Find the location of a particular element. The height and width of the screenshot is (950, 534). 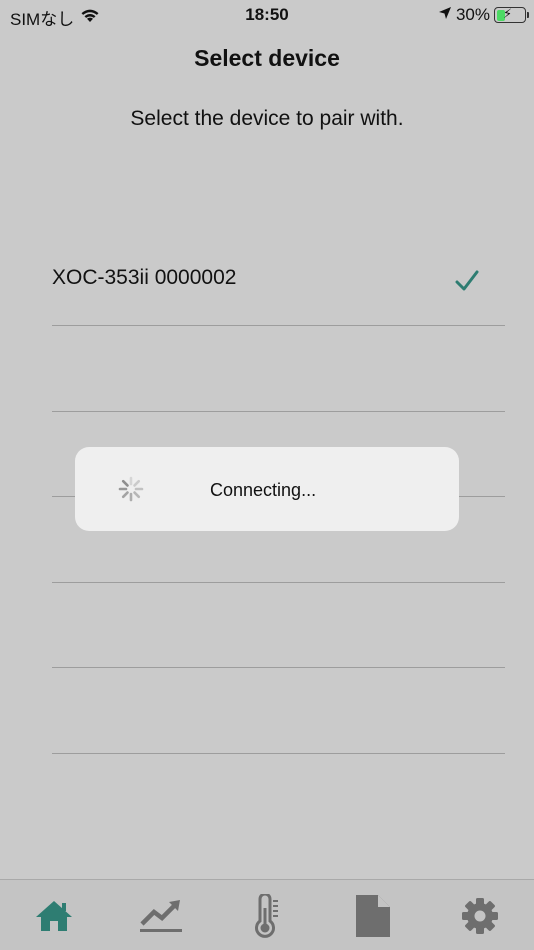

battery-percent: 30% is located at coordinates (472, 14).